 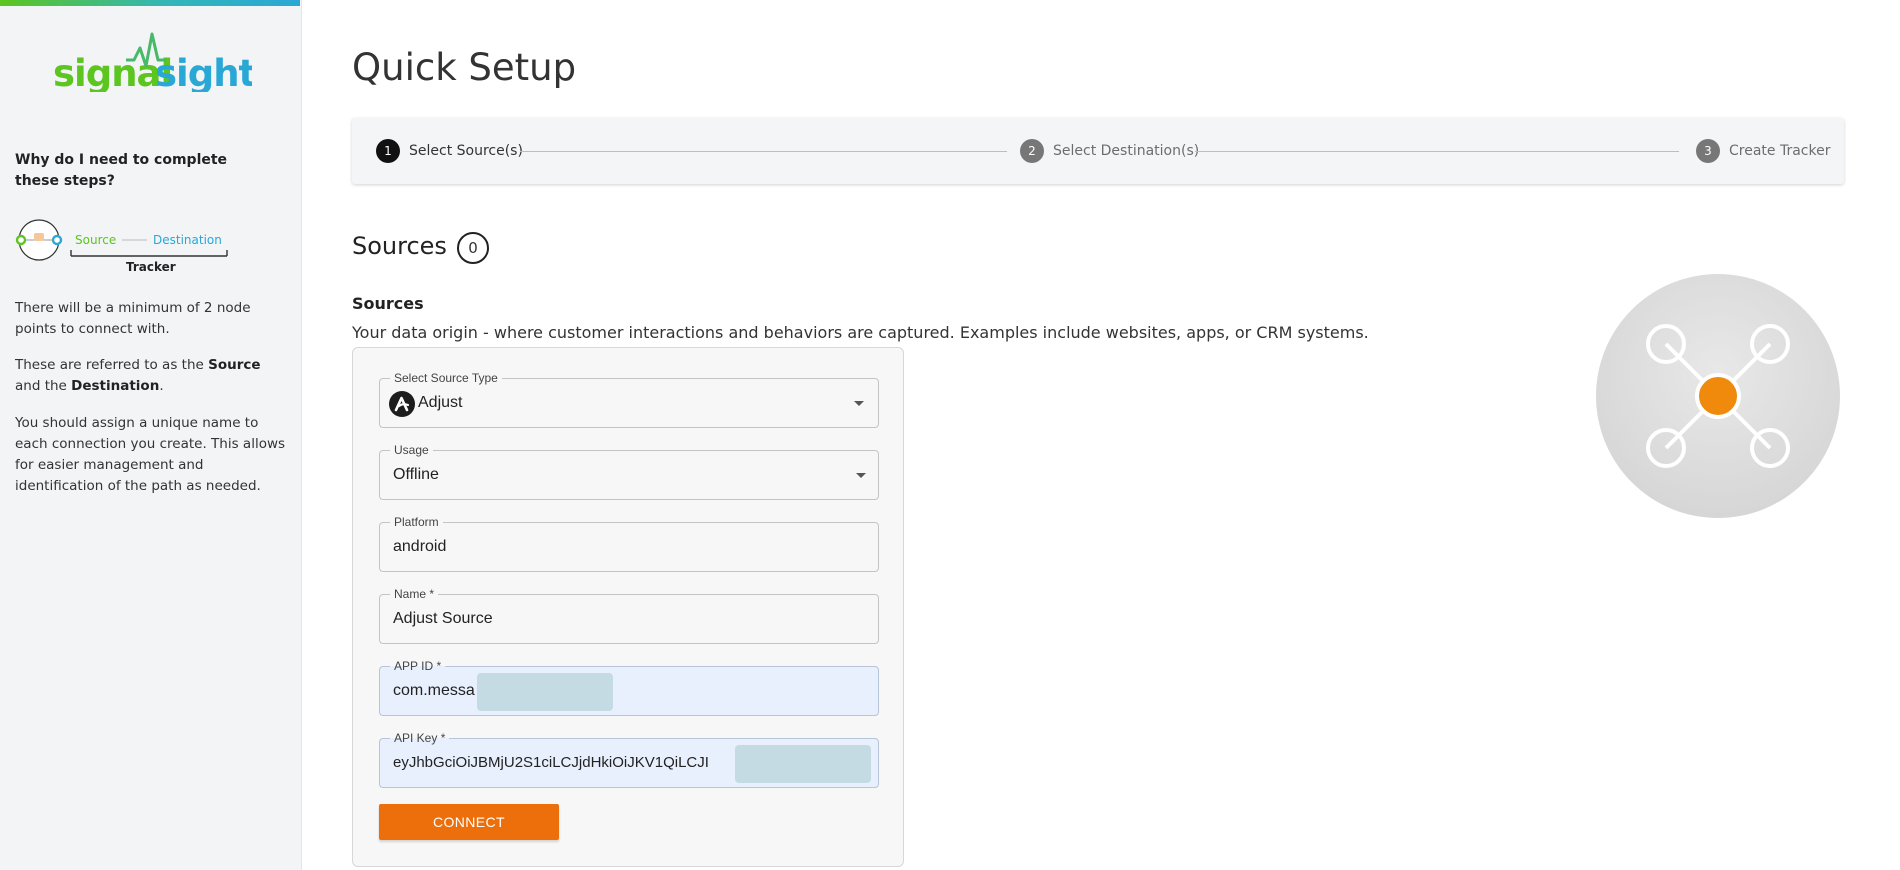 I want to click on connect-button: CONNECT, so click(x=469, y=822).